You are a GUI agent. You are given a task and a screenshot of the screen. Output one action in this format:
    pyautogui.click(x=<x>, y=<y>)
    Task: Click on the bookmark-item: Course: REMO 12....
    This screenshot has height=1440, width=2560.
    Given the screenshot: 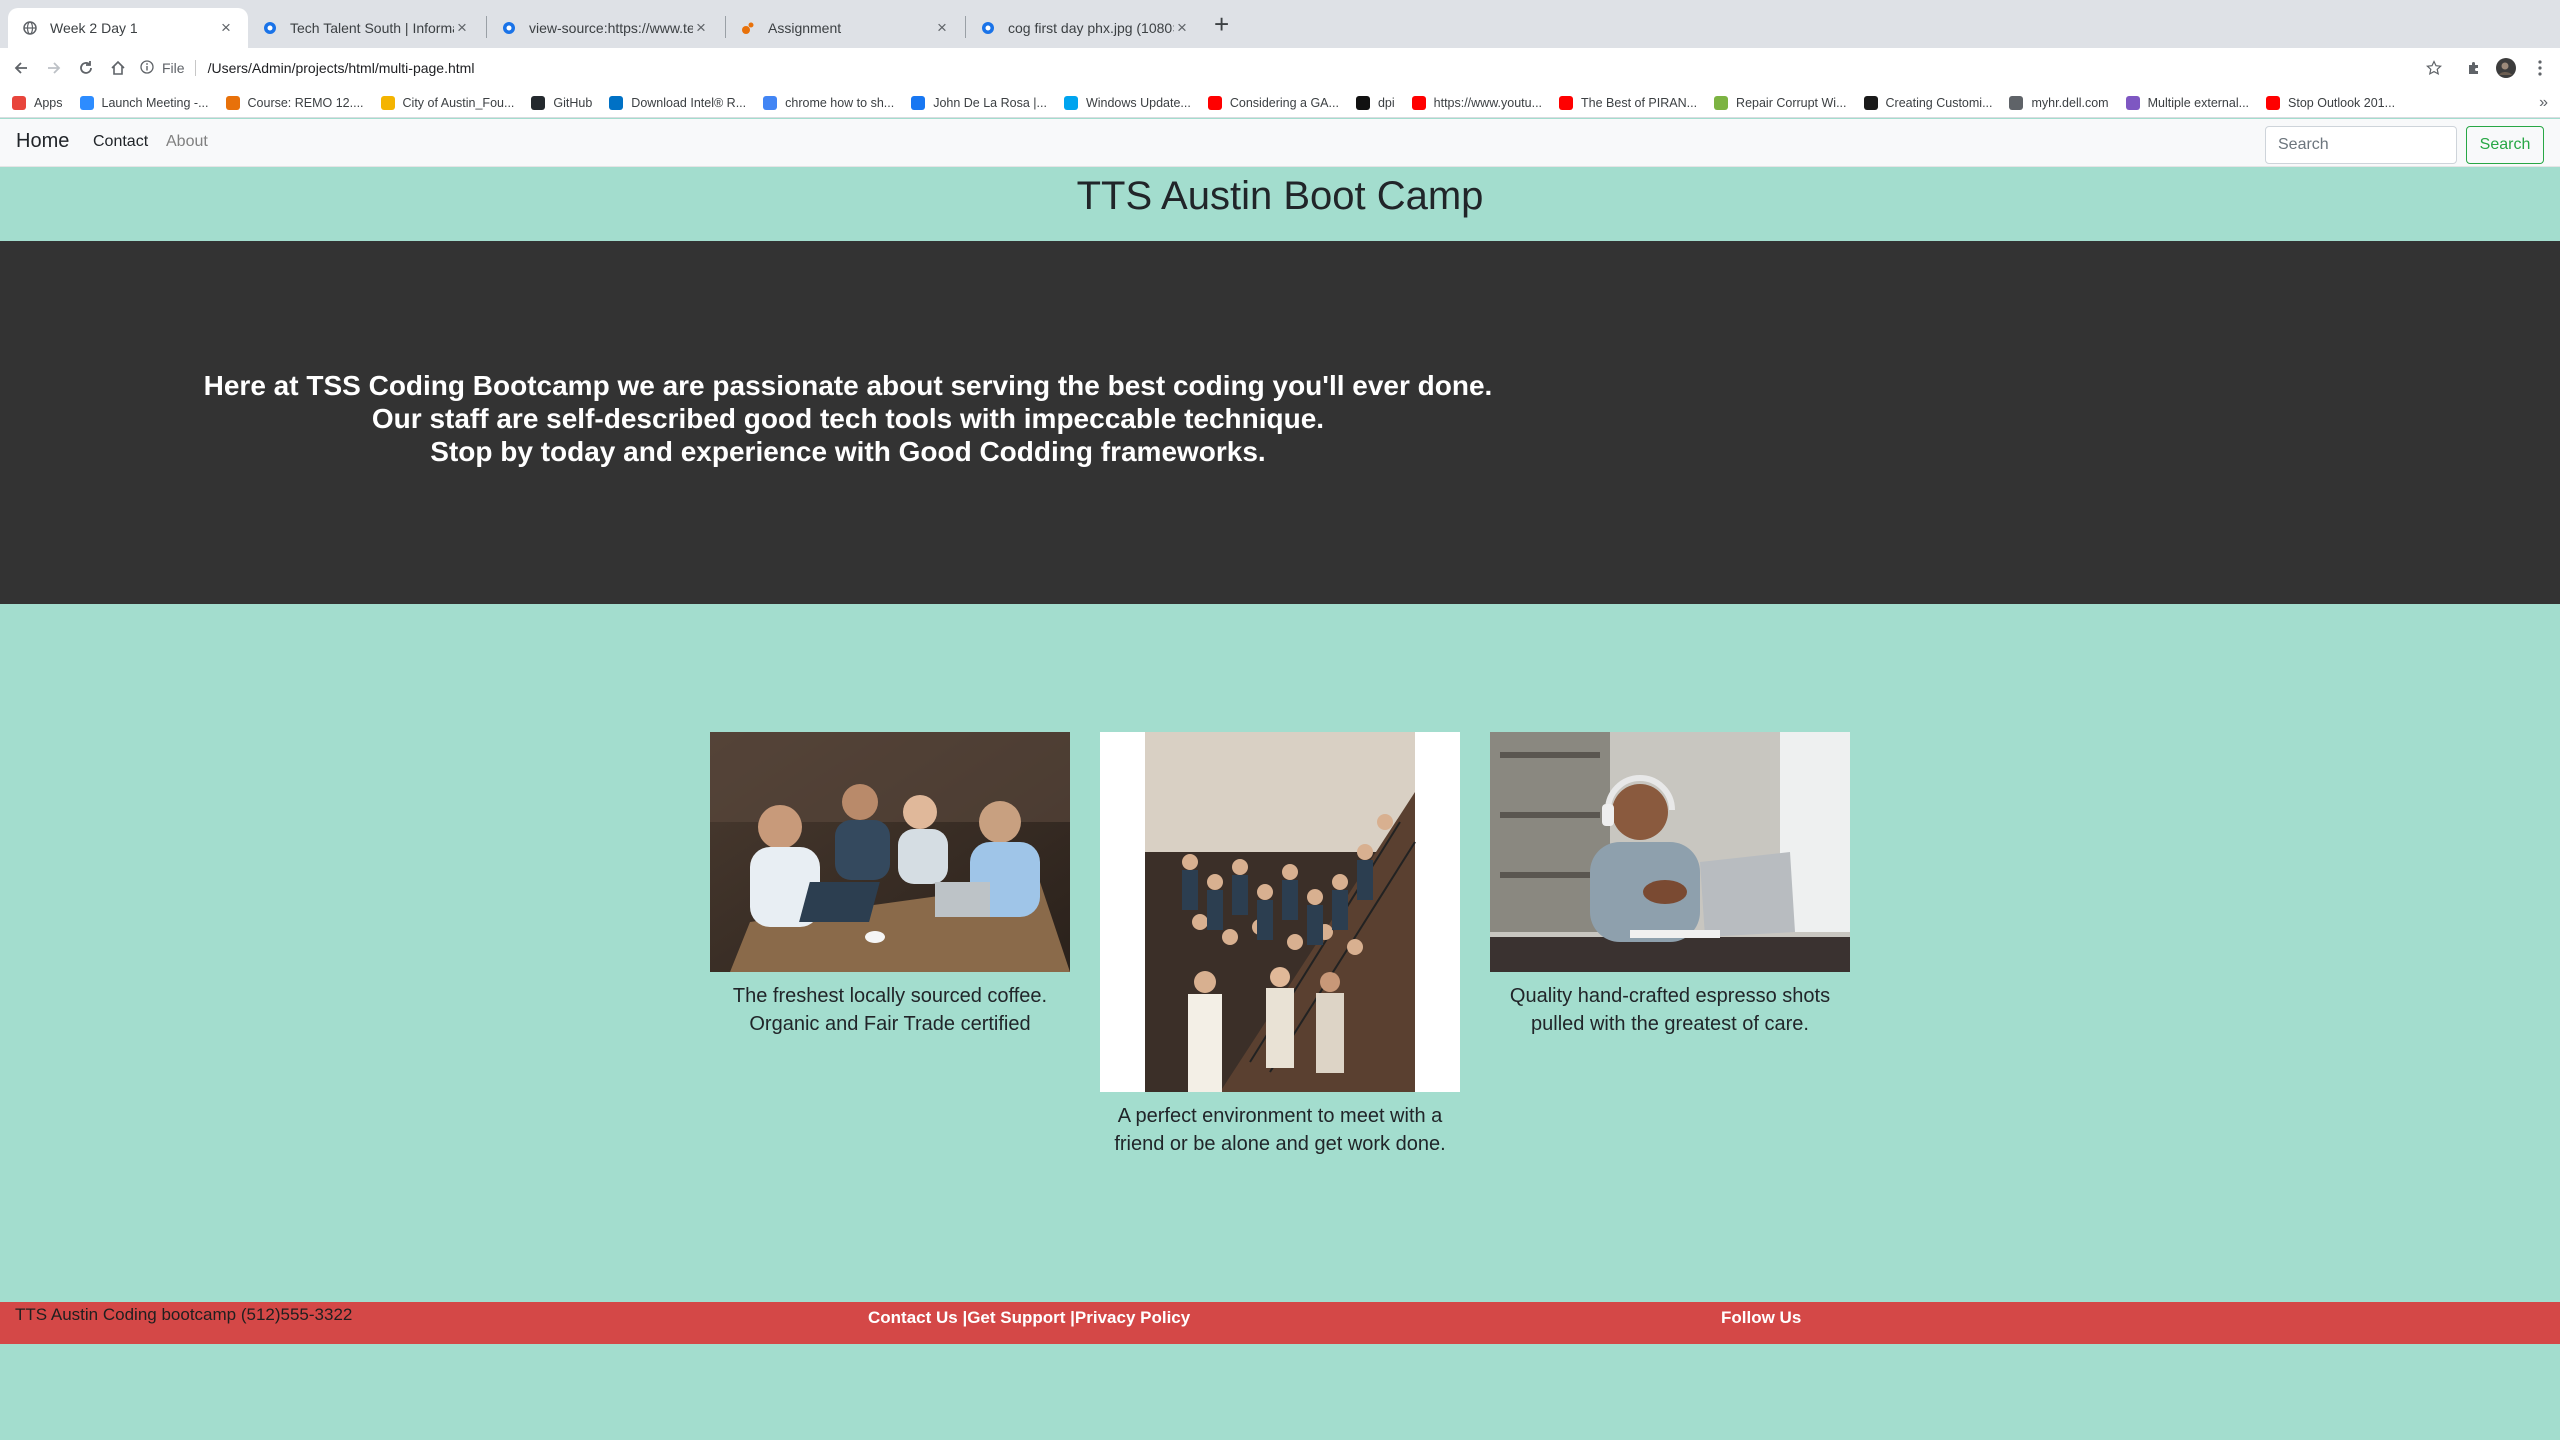 What is the action you would take?
    pyautogui.click(x=294, y=102)
    